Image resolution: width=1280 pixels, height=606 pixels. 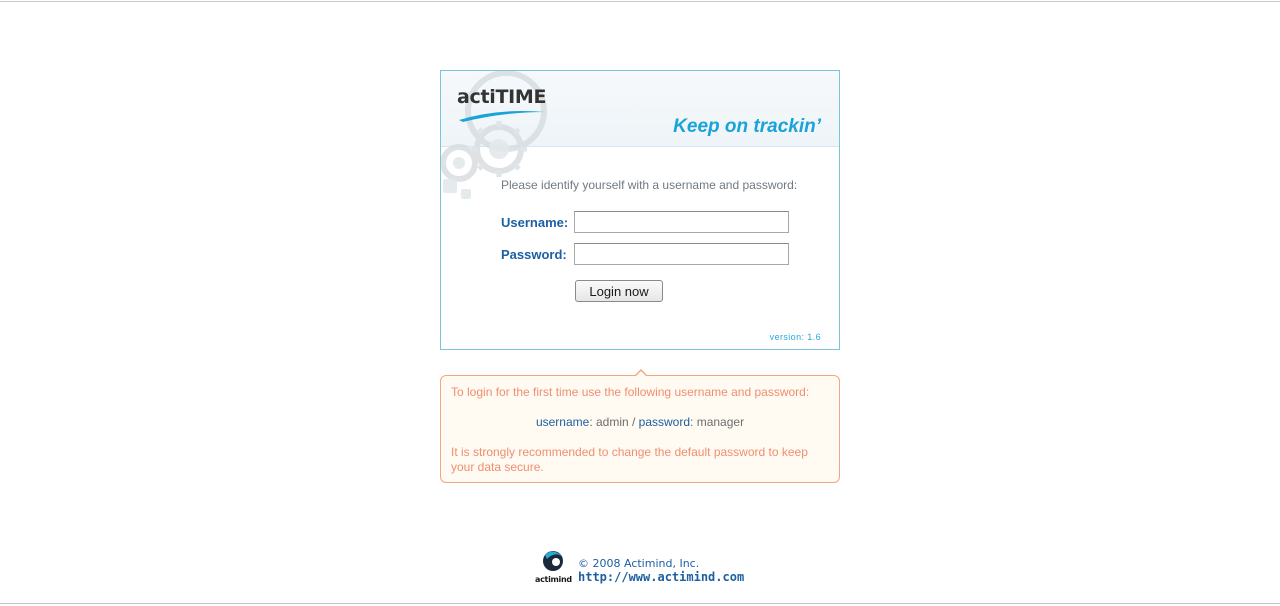 I want to click on tagline: Keep on trackin’, so click(x=747, y=126).